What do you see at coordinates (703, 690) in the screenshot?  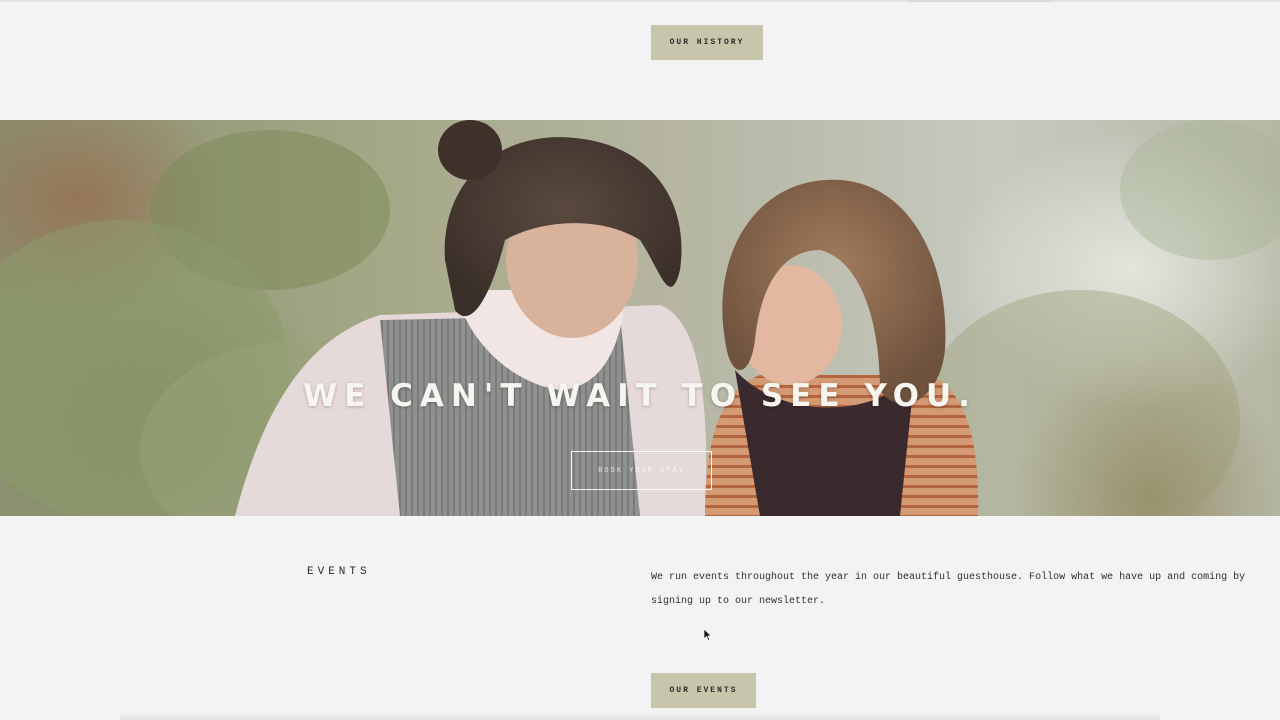 I see `our-events-button: OUR EVENTS` at bounding box center [703, 690].